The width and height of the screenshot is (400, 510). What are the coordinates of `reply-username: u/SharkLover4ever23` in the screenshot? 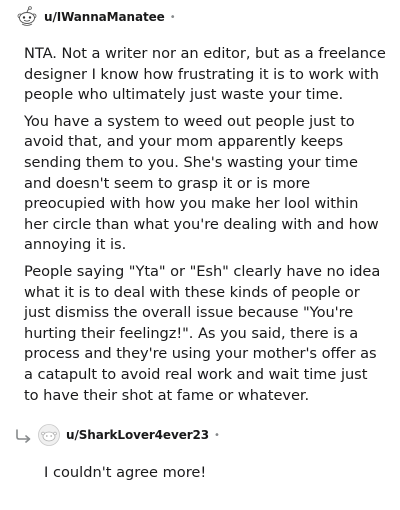 It's located at (137, 435).